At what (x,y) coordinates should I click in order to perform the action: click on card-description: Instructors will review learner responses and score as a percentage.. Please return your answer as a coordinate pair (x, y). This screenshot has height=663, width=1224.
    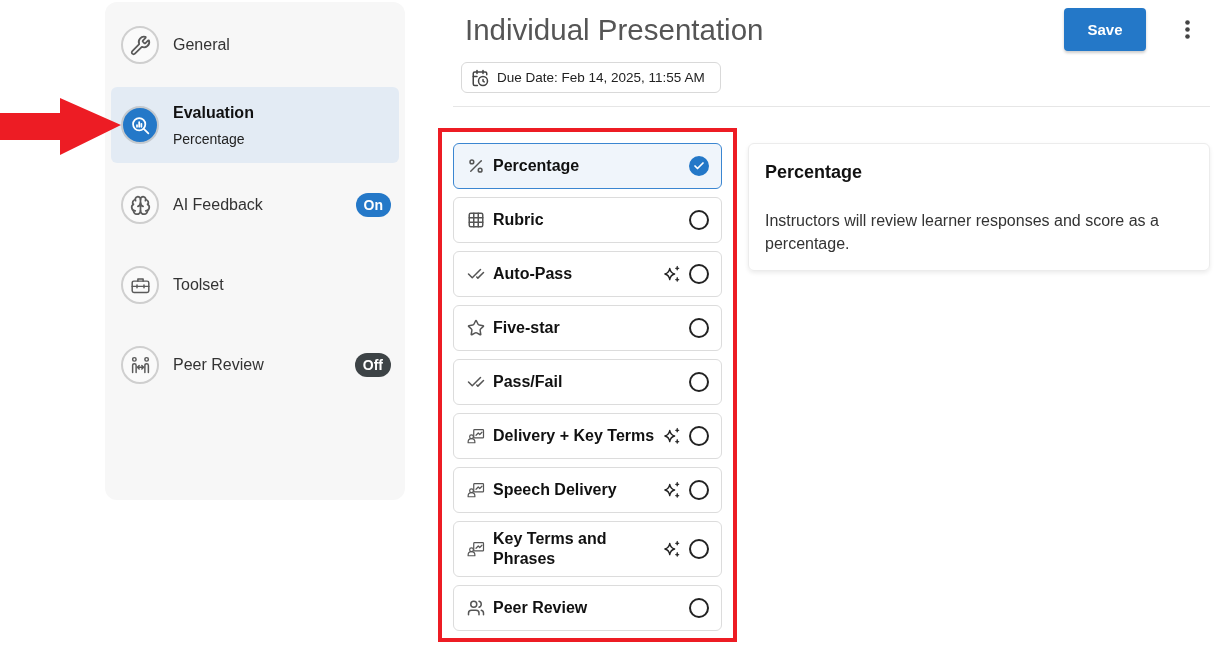
    Looking at the image, I should click on (962, 232).